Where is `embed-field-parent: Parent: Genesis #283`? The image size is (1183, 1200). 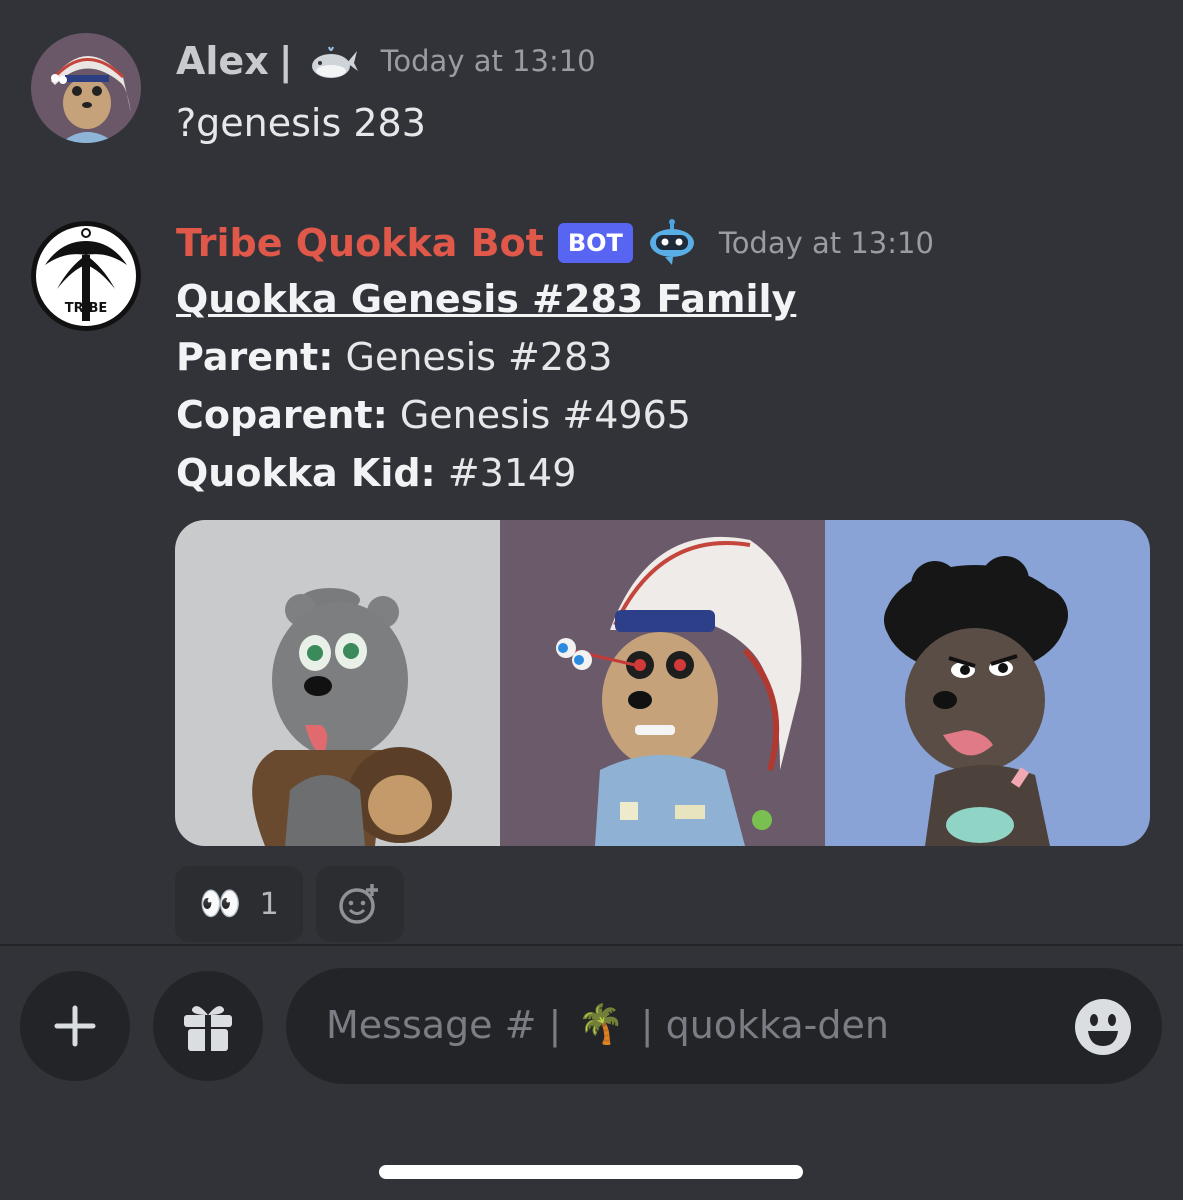 embed-field-parent: Parent: Genesis #283 is located at coordinates (394, 357).